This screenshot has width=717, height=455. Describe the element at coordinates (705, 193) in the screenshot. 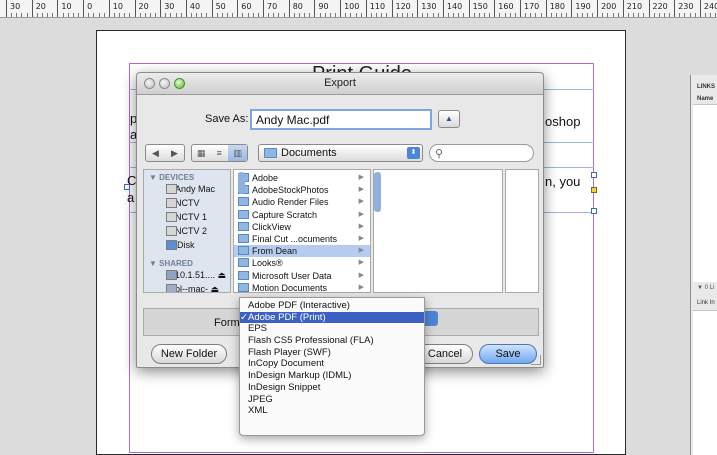

I see `links-list` at that location.